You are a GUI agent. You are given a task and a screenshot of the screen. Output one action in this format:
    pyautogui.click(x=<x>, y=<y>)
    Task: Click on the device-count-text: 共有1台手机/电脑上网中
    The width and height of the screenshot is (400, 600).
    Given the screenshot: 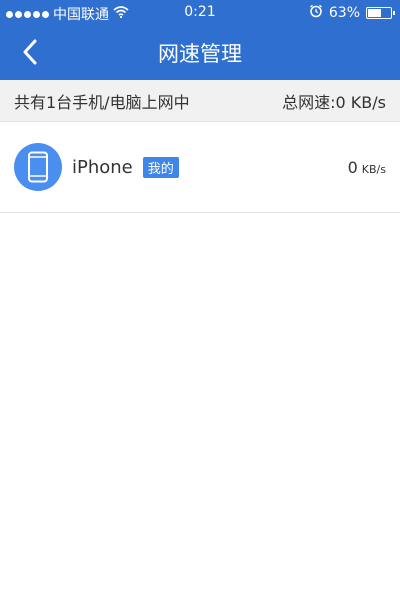 What is the action you would take?
    pyautogui.click(x=102, y=102)
    